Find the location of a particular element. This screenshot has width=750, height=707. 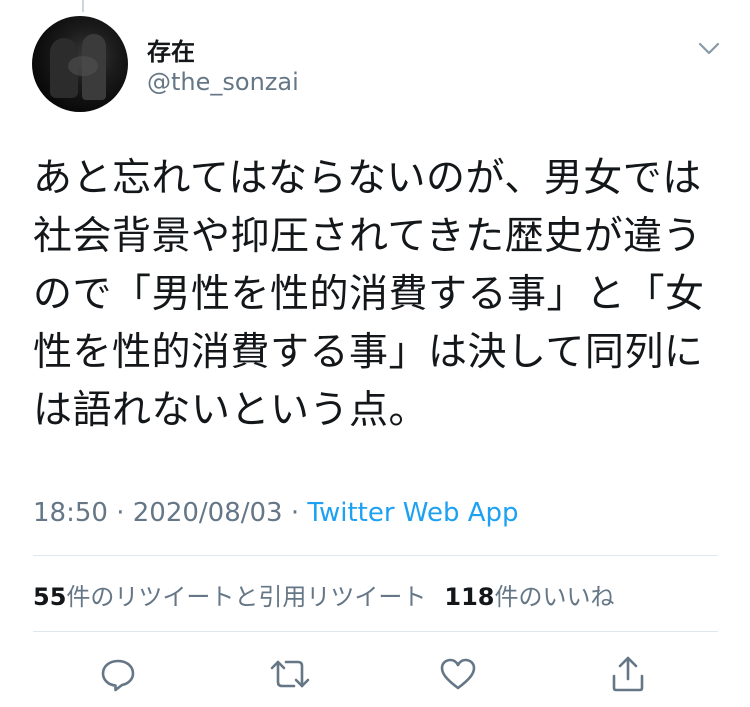

tweet-stats: 55件のリツイートと引用リツイート 118件のいいね is located at coordinates (324, 594).